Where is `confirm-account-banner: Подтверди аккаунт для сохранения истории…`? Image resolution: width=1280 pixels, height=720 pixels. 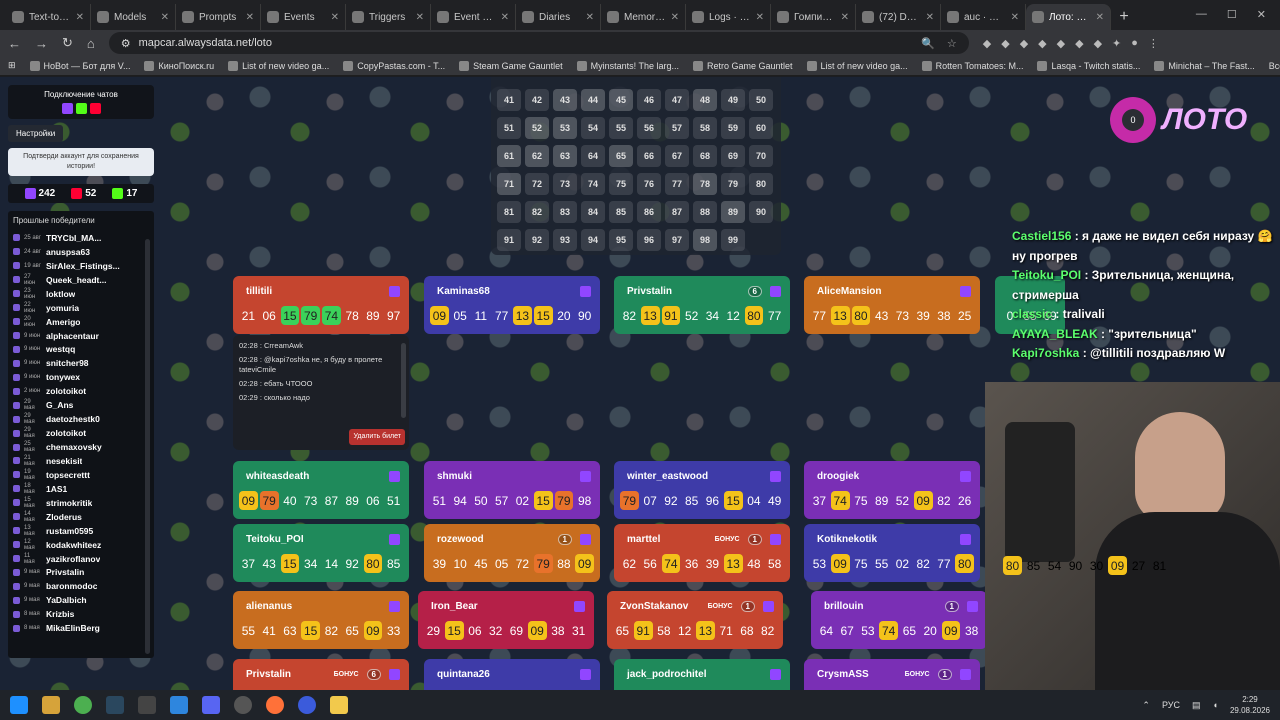 confirm-account-banner: Подтверди аккаунт для сохранения истории… is located at coordinates (81, 162).